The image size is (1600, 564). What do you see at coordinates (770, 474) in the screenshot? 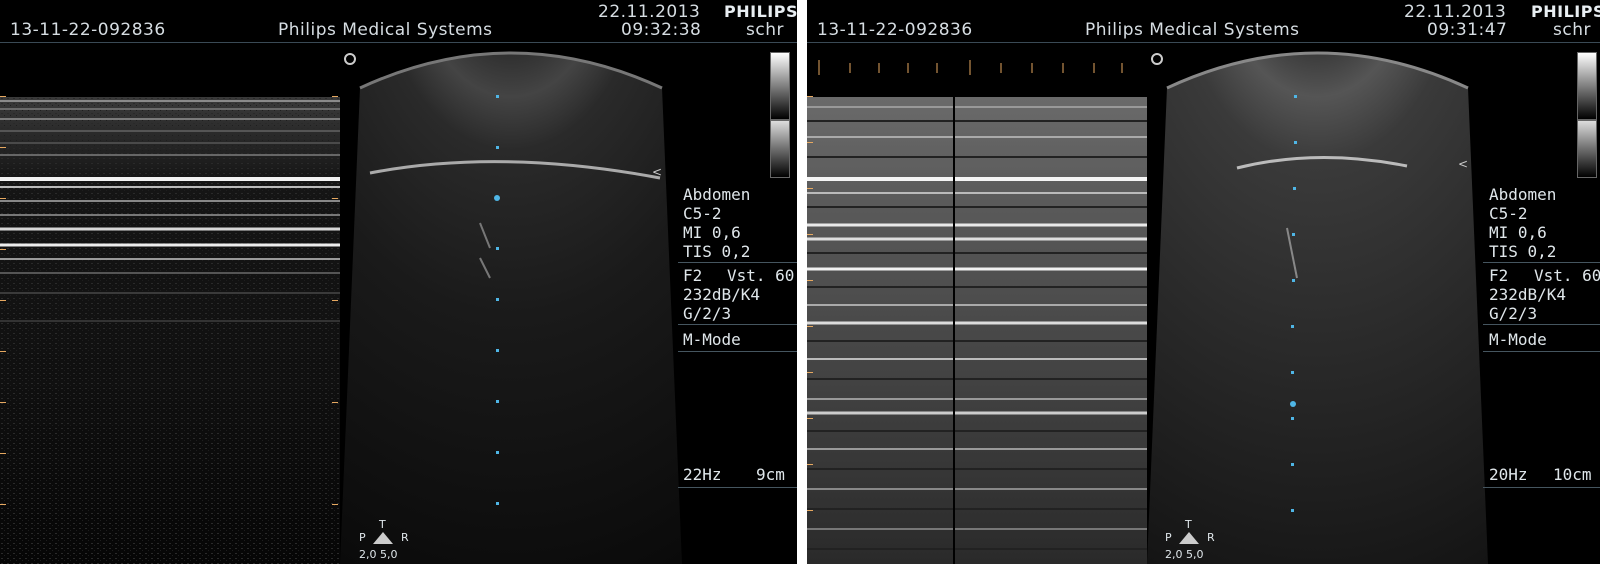
I see `depth-label: 9cm` at bounding box center [770, 474].